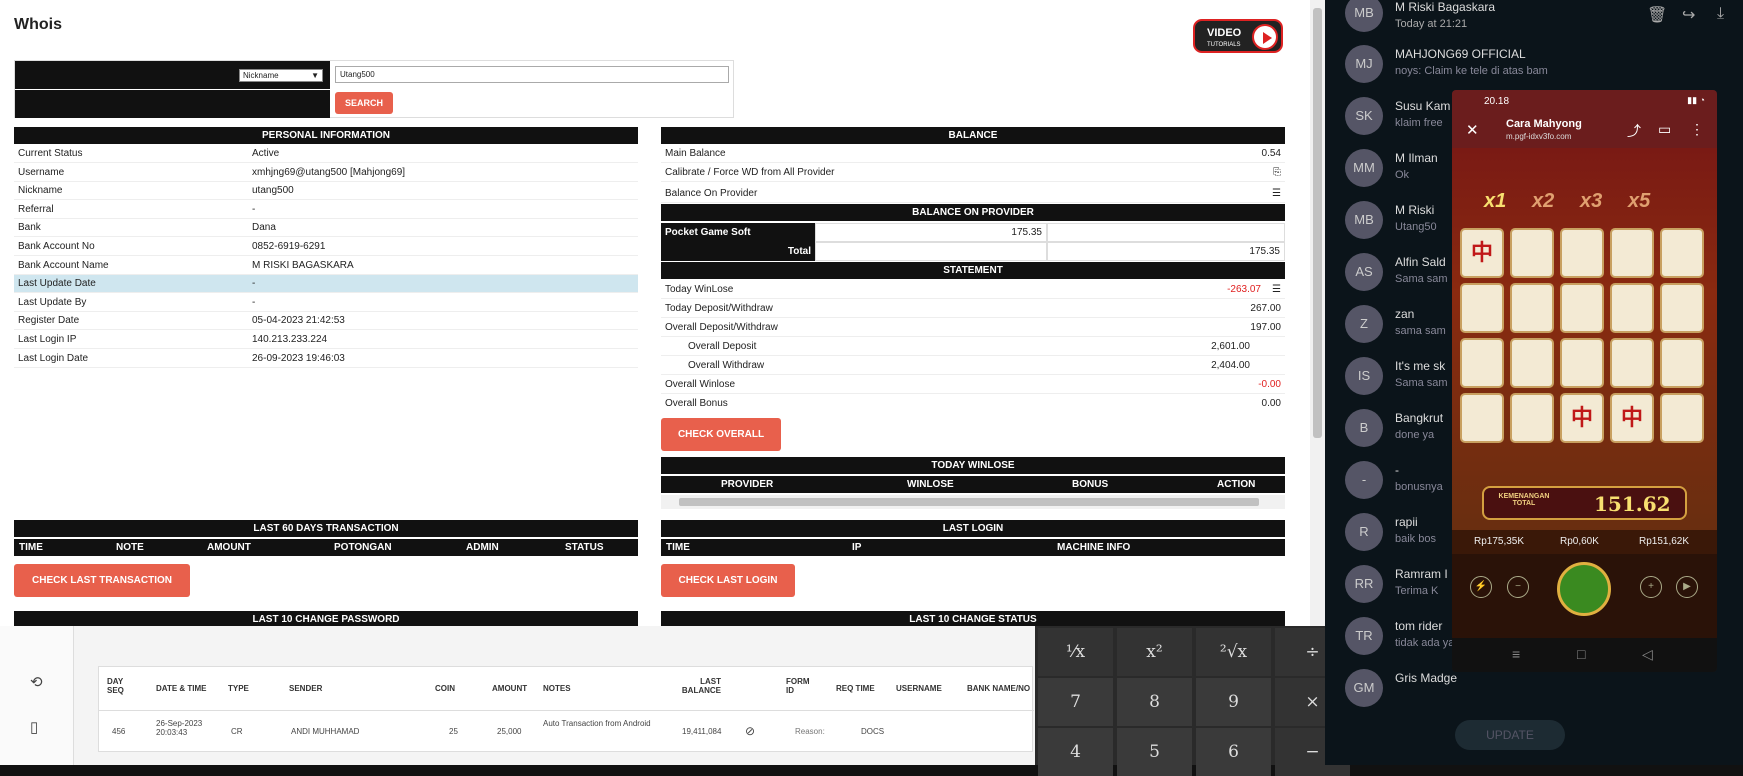  I want to click on balance-on-provider-label: Balance On Provider, so click(711, 193).